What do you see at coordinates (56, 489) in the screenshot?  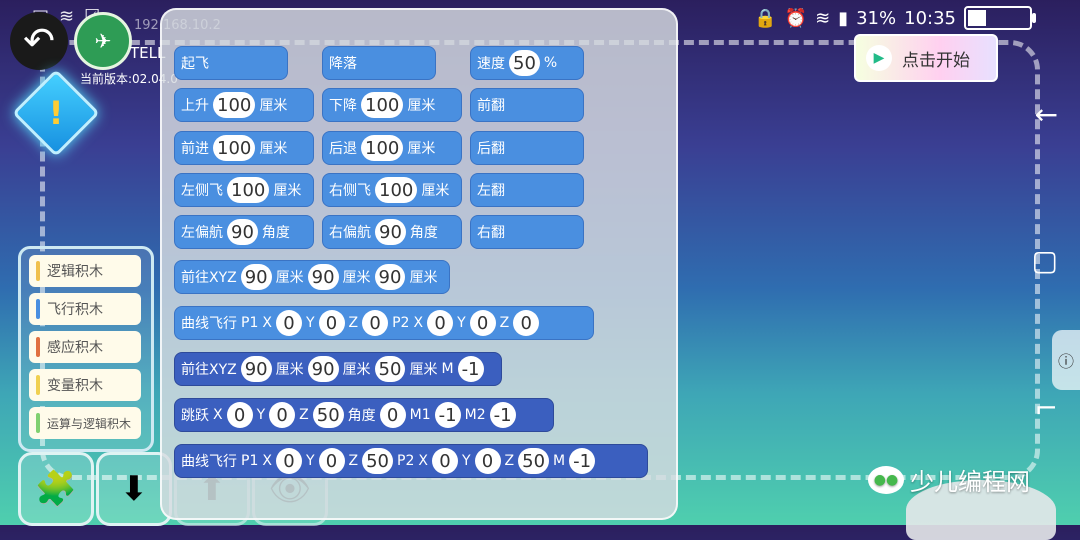 I see `puzzle-icon: 🧩` at bounding box center [56, 489].